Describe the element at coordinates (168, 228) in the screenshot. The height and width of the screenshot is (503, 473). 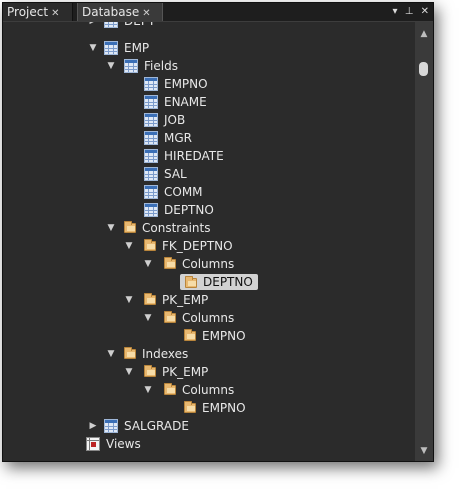
I see `tree-node-constraints: Constraints` at that location.